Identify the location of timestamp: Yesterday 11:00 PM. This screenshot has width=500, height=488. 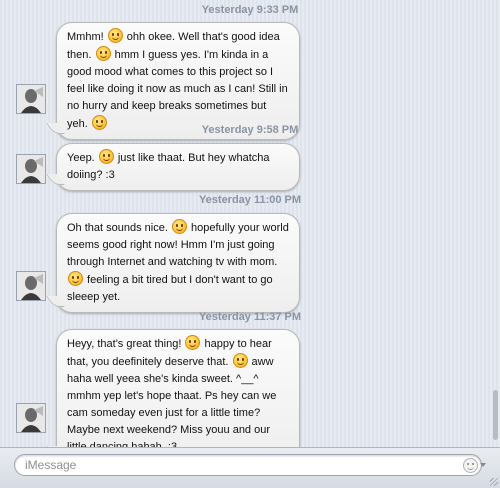
(250, 200).